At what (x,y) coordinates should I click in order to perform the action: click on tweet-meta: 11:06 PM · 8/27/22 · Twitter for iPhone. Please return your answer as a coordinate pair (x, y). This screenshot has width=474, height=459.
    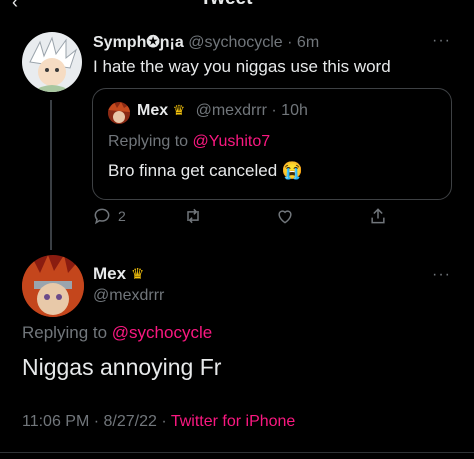
    Looking at the image, I should click on (158, 422).